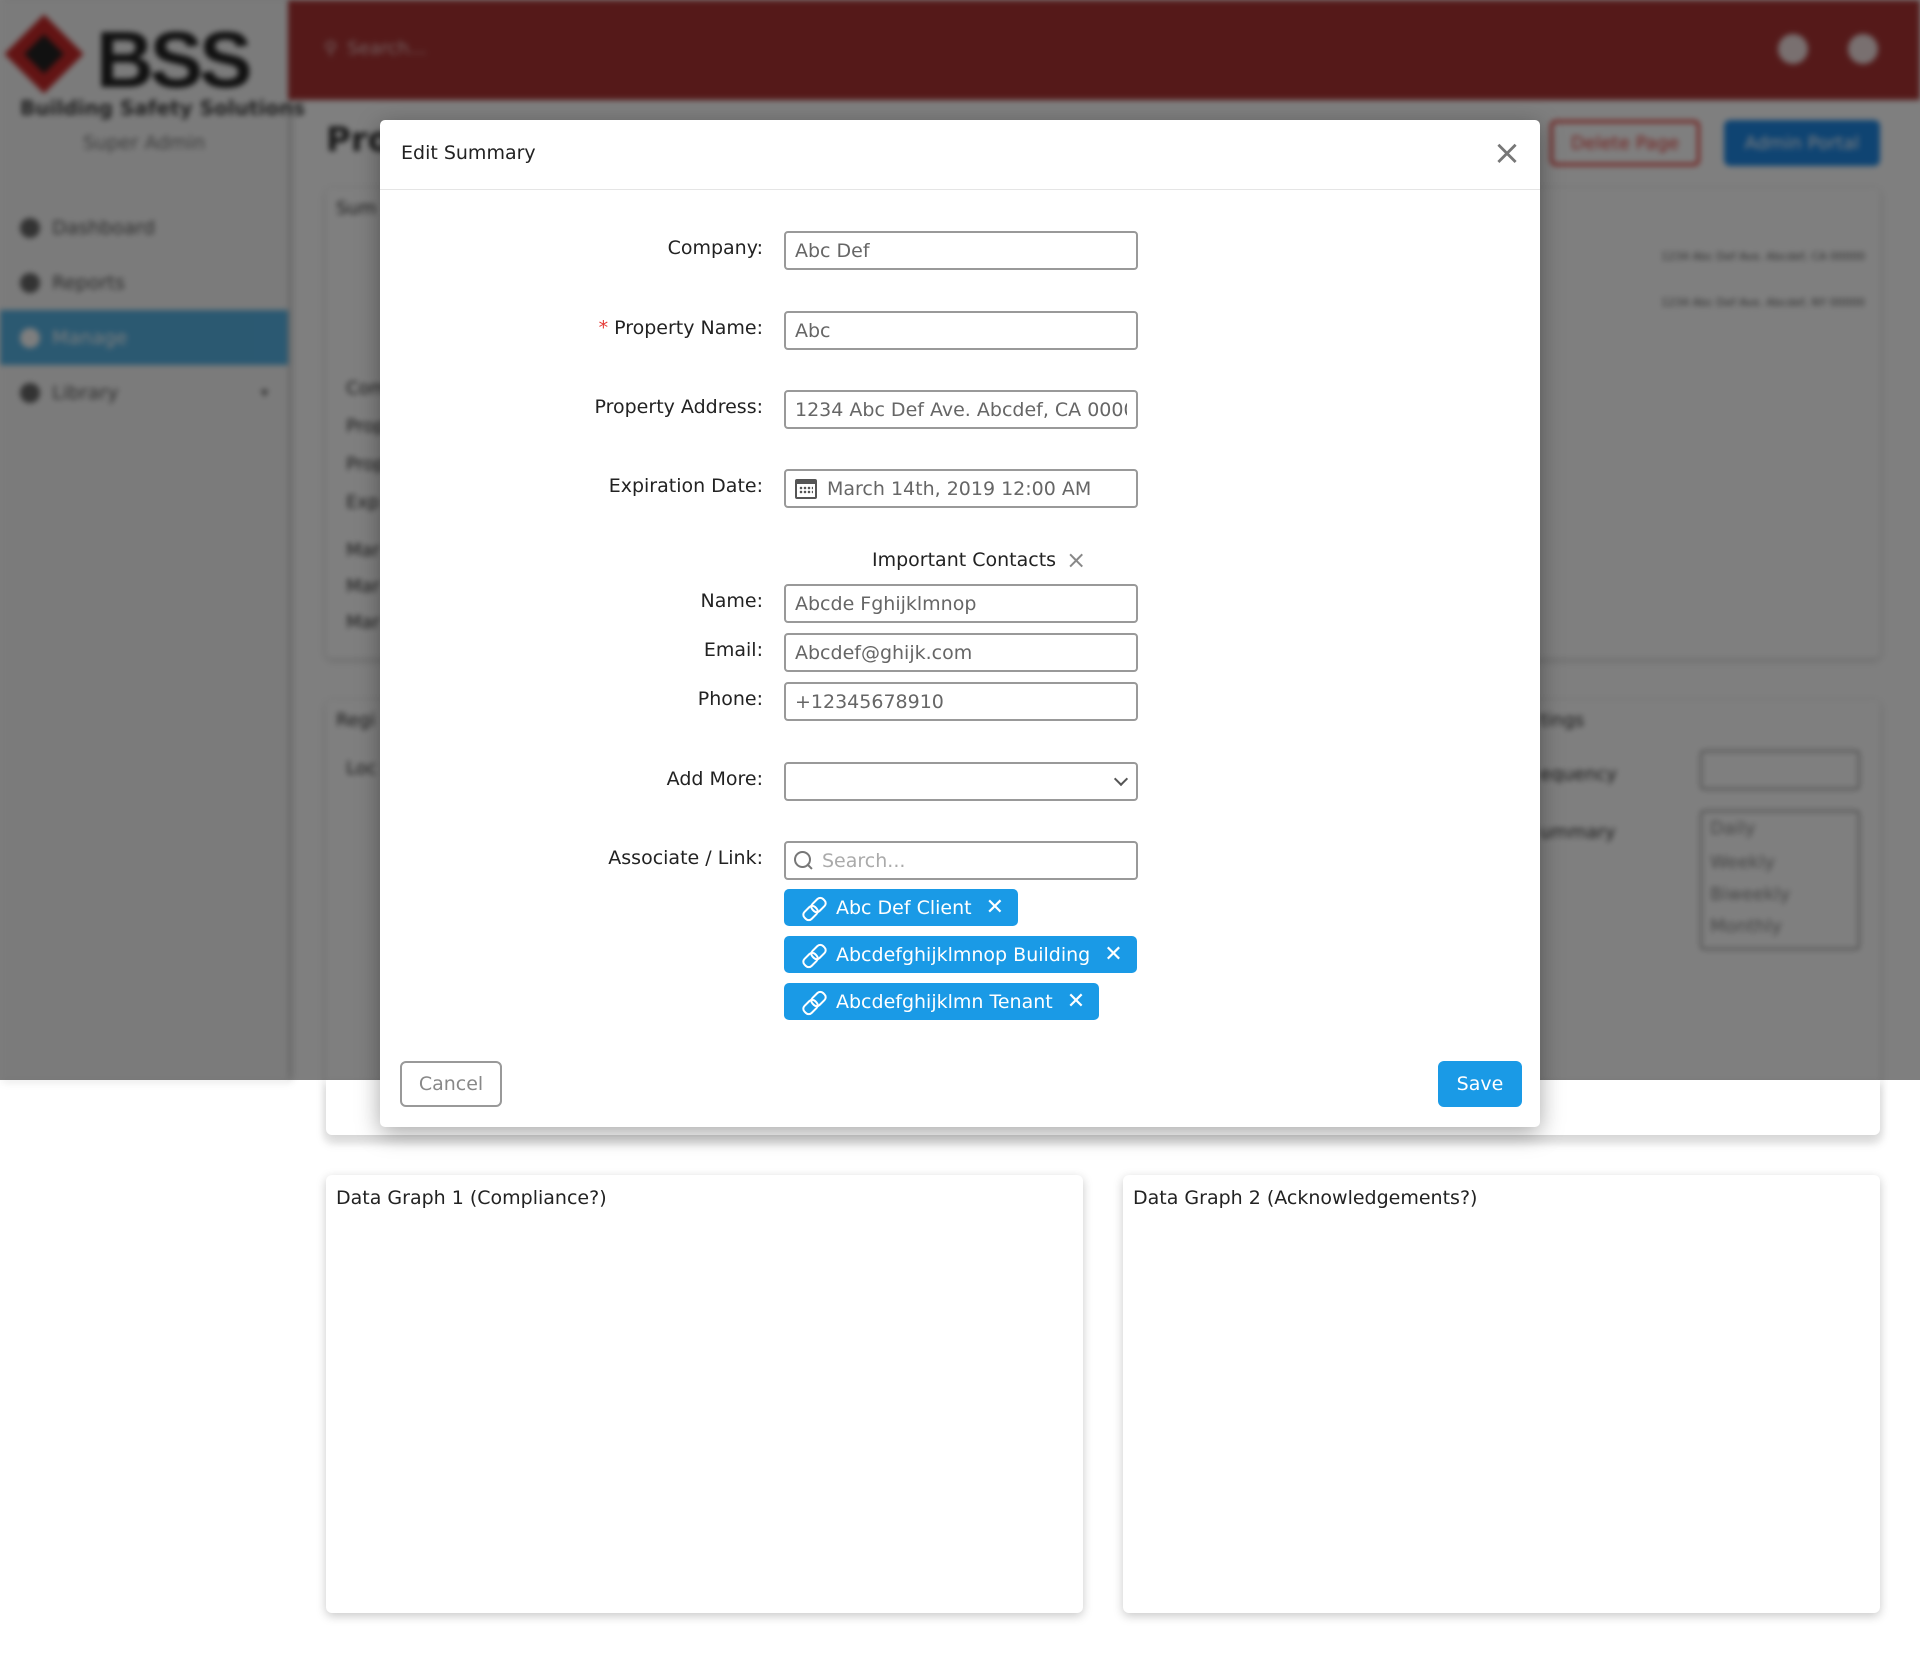 The height and width of the screenshot is (1653, 1920). I want to click on property-address-label: Property Address:, so click(678, 407).